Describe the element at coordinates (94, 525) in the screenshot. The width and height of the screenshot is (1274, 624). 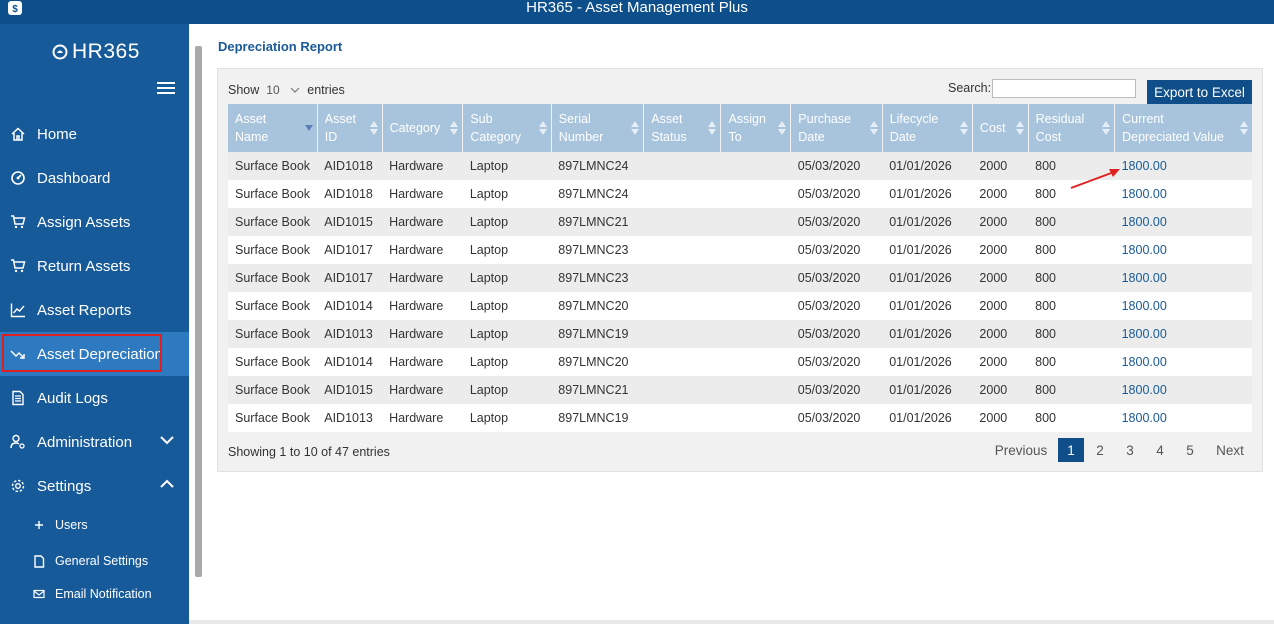
I see `sidebar-subitem-users: Users` at that location.